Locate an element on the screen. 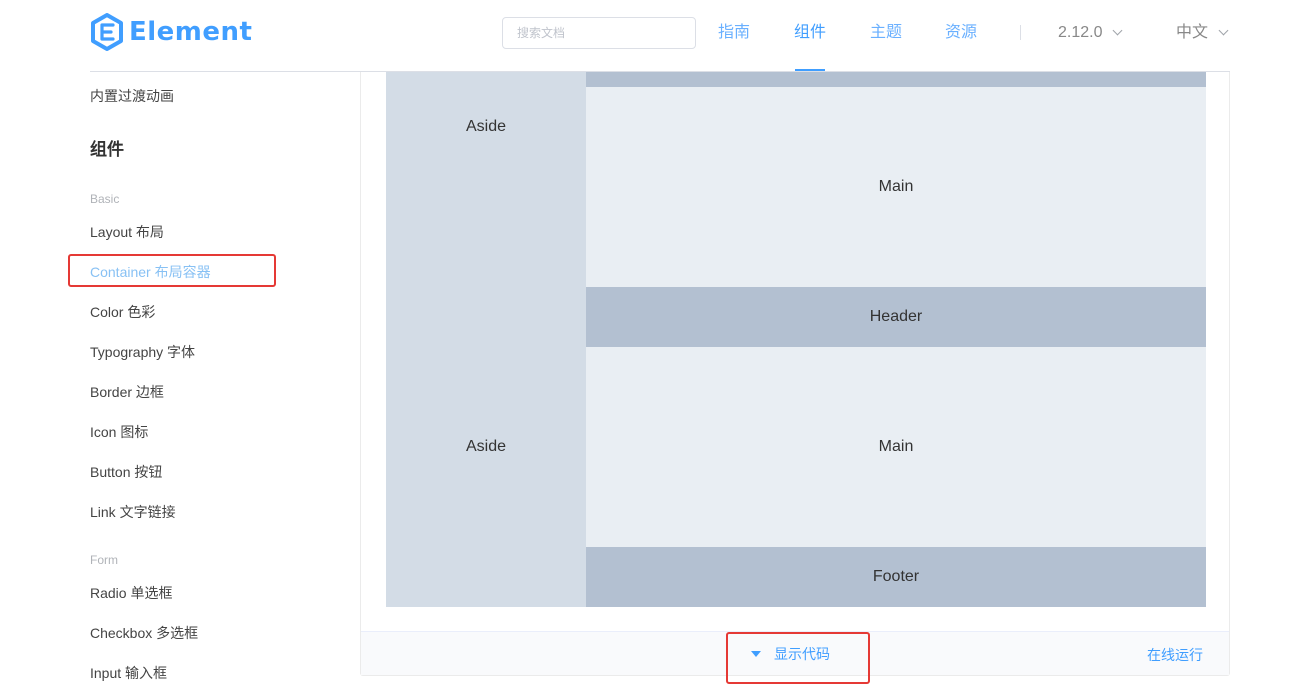 This screenshot has height=694, width=1306. highlight-box-container-item is located at coordinates (172, 270).